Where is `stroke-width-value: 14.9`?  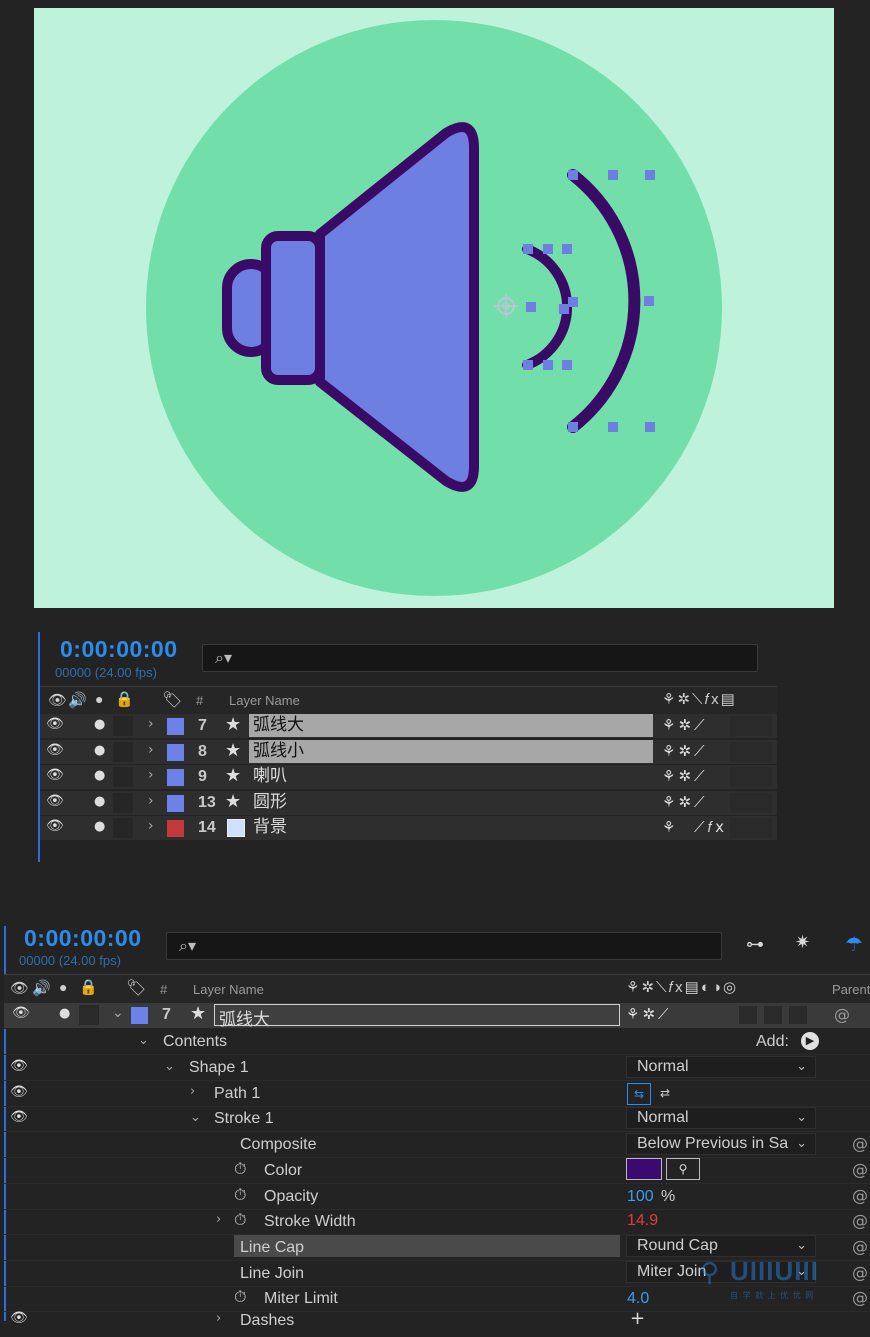
stroke-width-value: 14.9 is located at coordinates (642, 1221).